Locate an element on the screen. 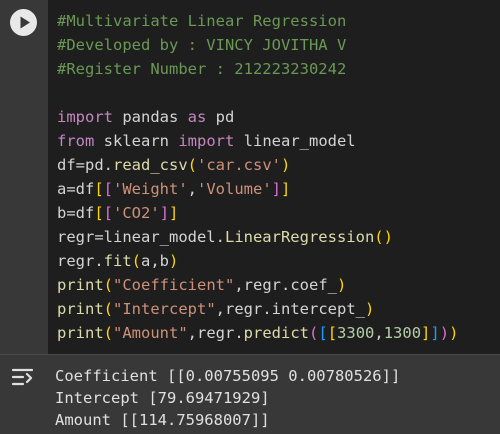  code-line-3: #Register Number : 212223230242 is located at coordinates (202, 69).